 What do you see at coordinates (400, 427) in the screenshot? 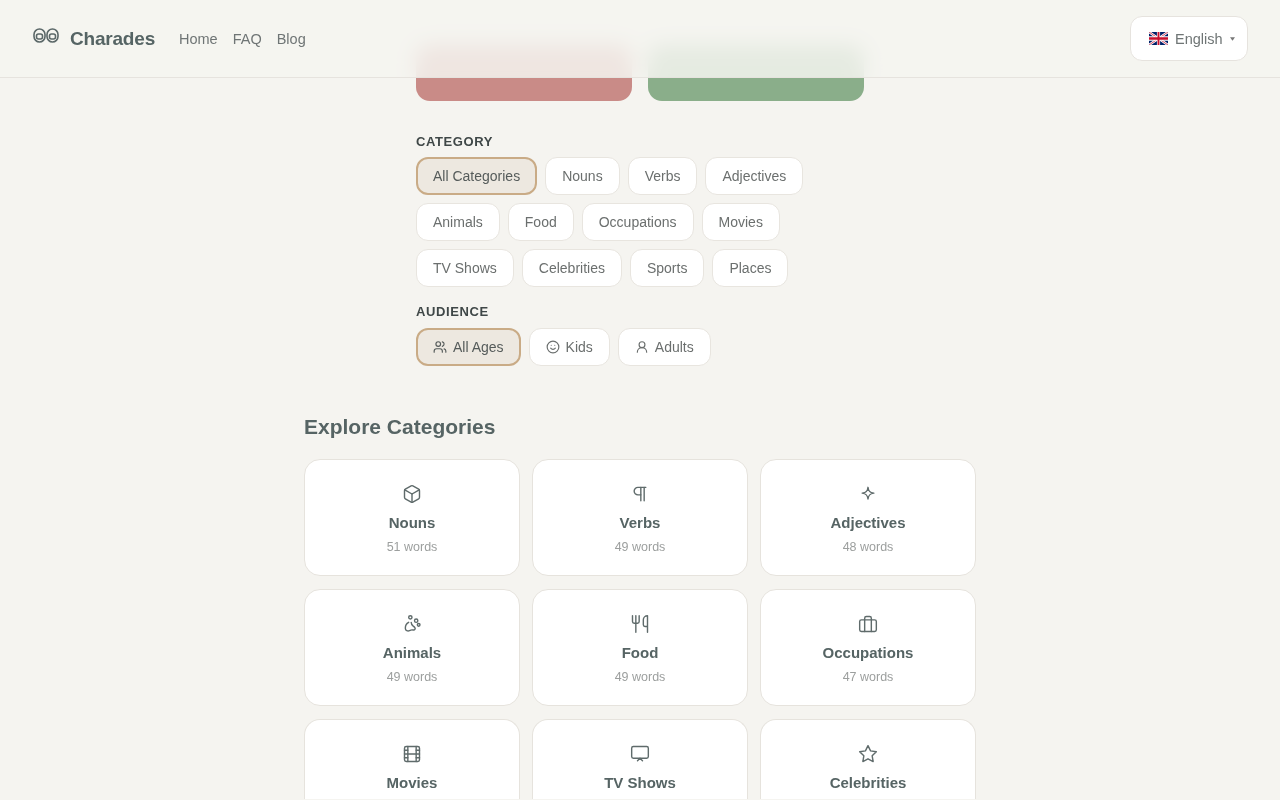
I see `section-title: Explore Categories` at bounding box center [400, 427].